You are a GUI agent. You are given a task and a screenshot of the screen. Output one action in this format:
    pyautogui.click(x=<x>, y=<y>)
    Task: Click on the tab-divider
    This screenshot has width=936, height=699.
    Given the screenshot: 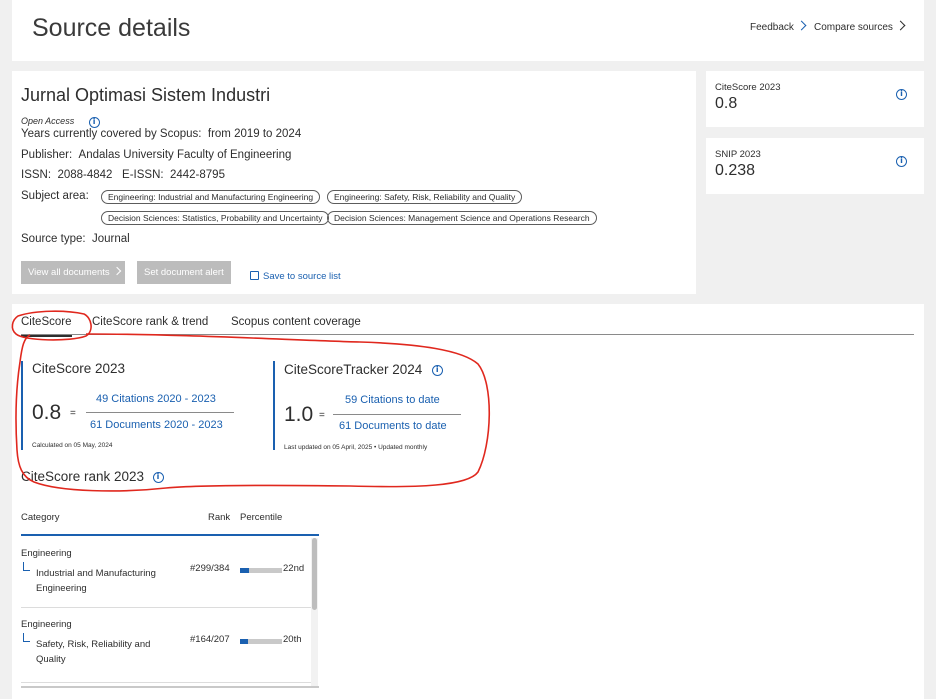 What is the action you would take?
    pyautogui.click(x=467, y=334)
    